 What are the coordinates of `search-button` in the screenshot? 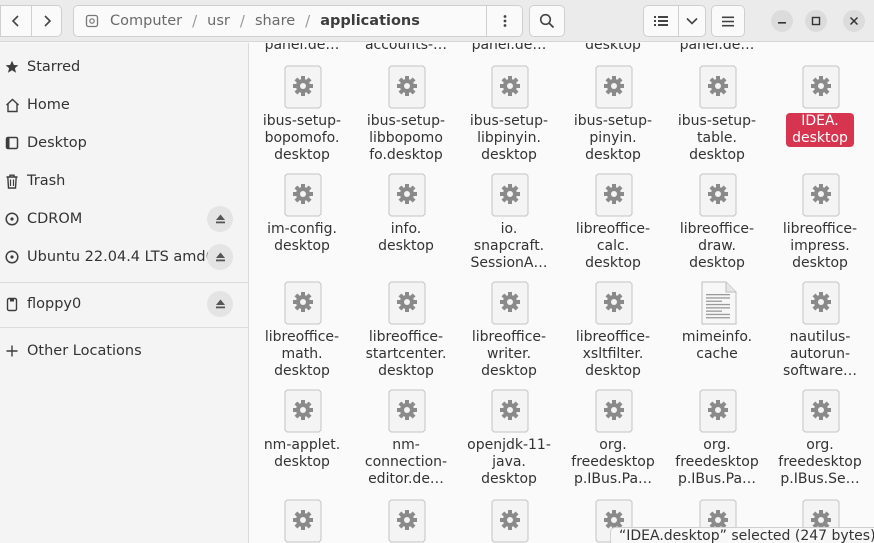 It's located at (547, 21).